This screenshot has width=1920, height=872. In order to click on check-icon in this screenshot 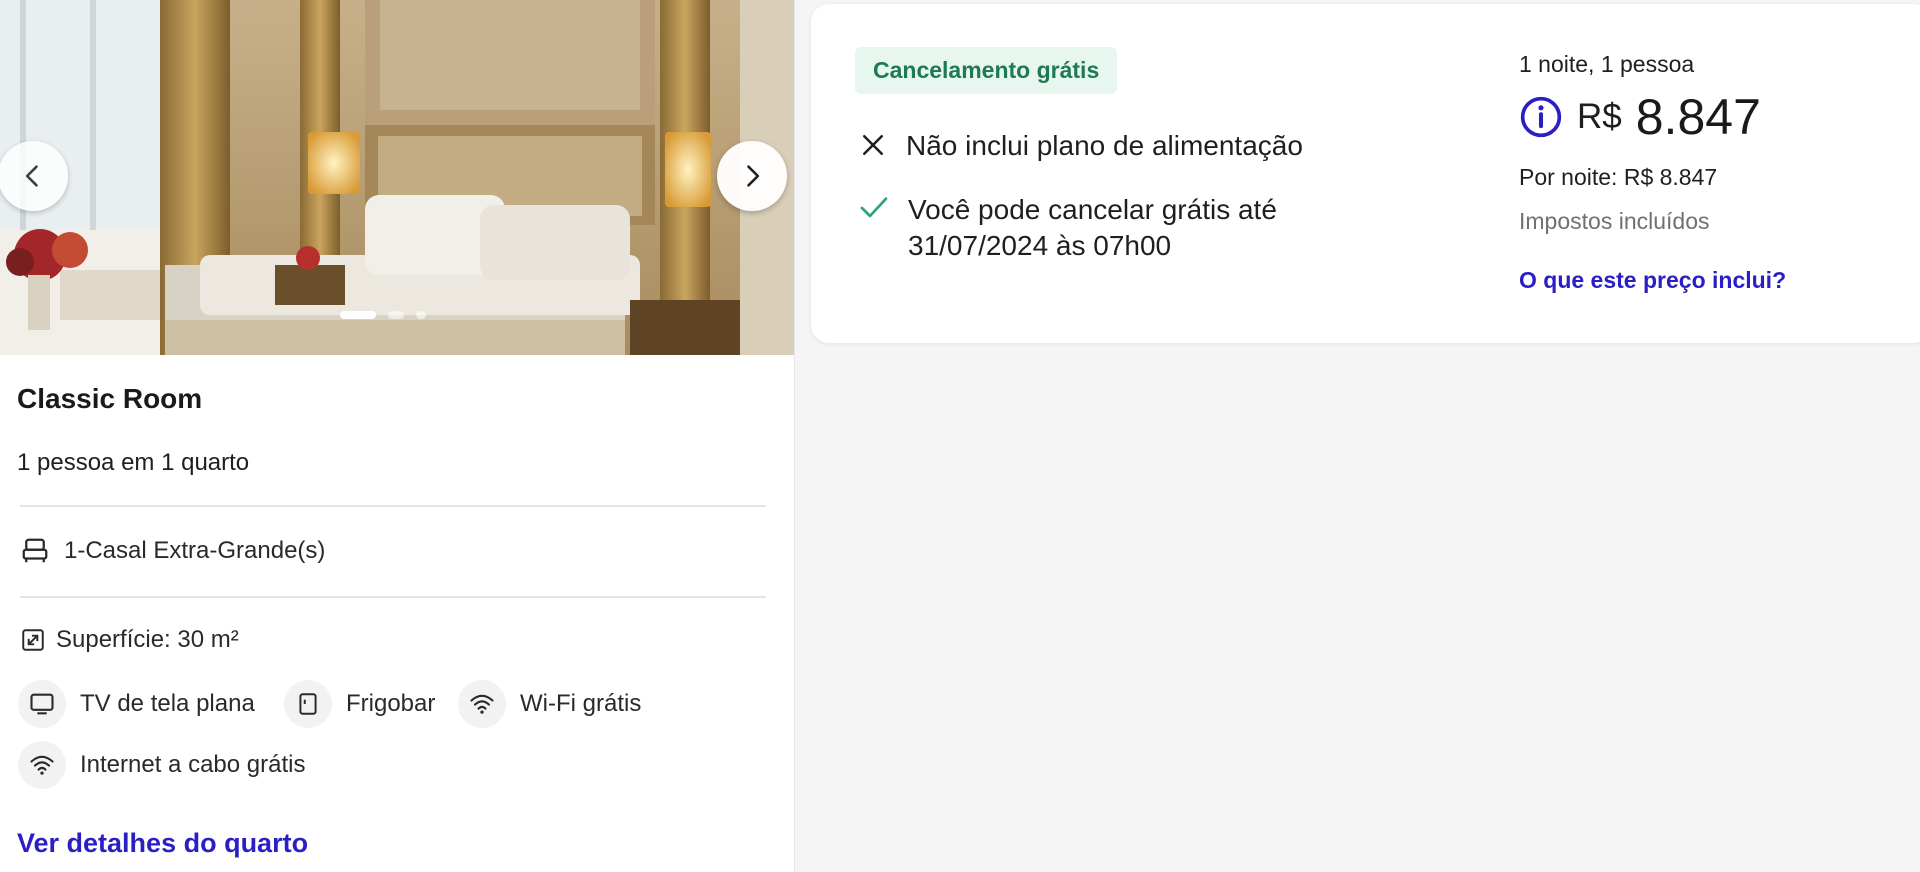, I will do `click(874, 207)`.